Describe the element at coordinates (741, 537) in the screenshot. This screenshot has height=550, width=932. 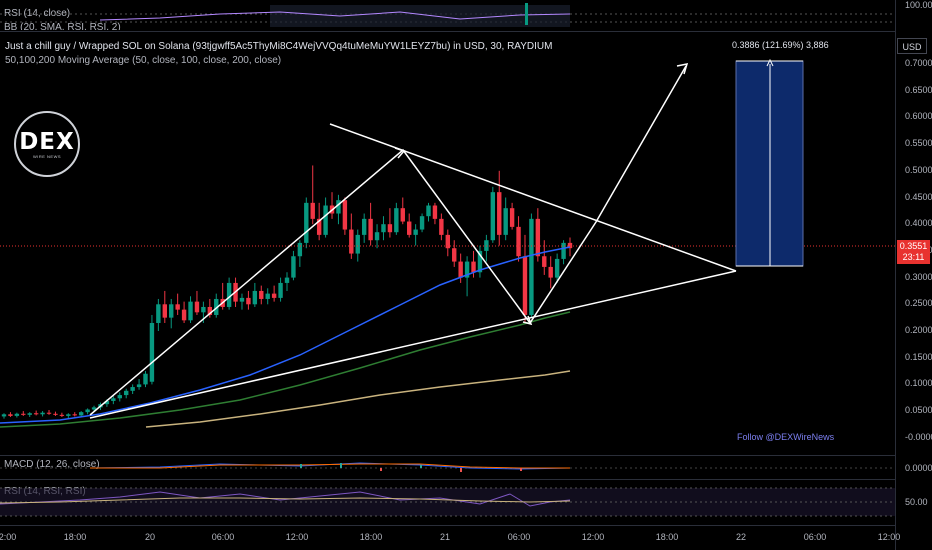
I see `time-tick: 22` at that location.